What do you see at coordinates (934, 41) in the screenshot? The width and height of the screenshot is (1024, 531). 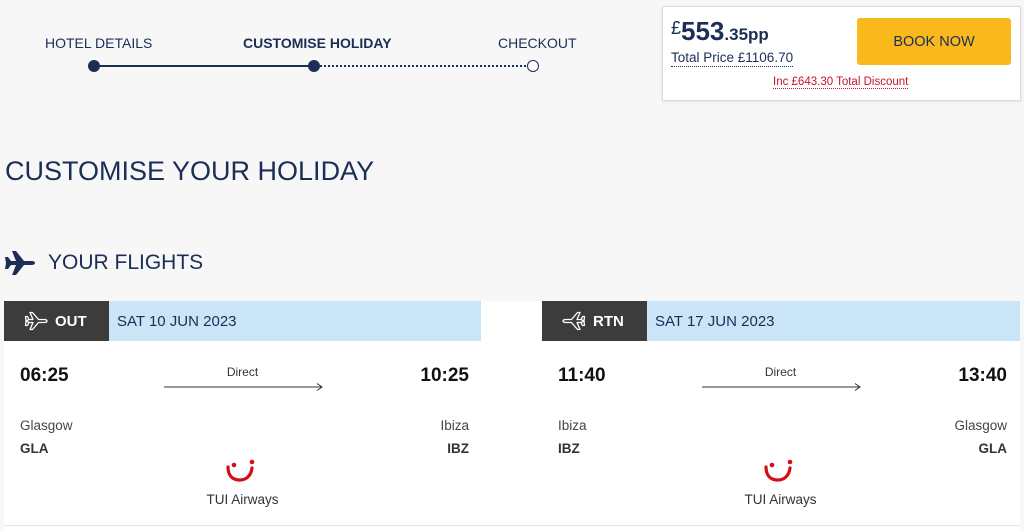 I see `book-now-button: BOOK NOW` at bounding box center [934, 41].